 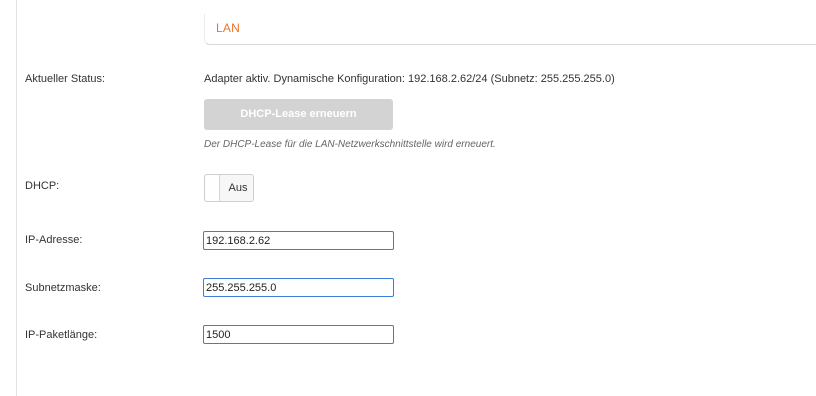 I want to click on packet-length-label: IP-Paketlänge:, so click(x=61, y=335).